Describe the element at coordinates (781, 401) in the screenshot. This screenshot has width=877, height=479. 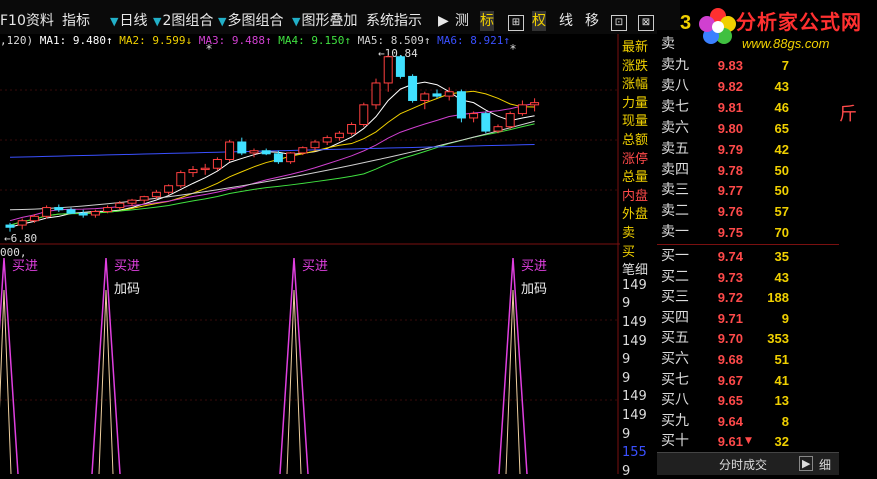
I see `bid-row-vol: 13` at that location.